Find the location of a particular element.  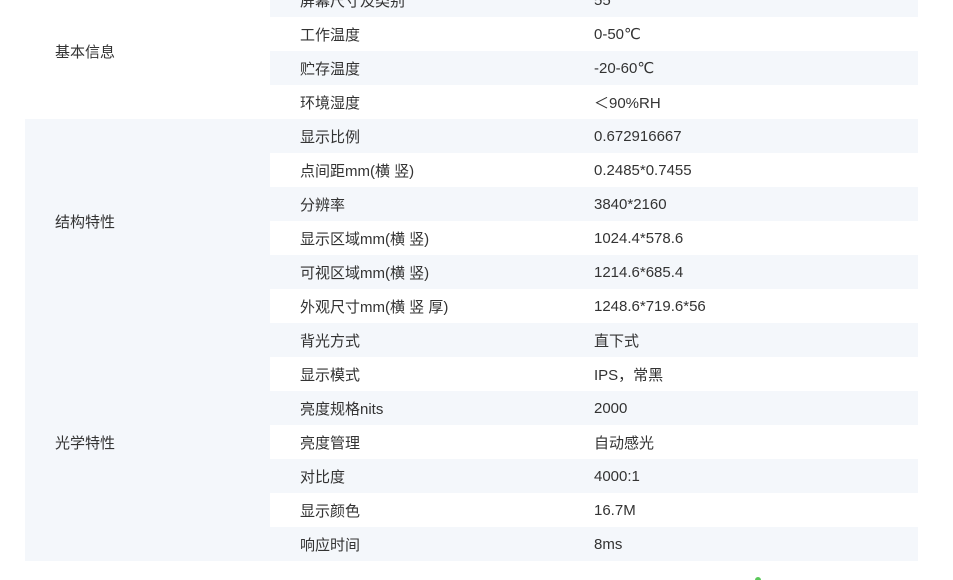

spec-value: 0.2485*0.7455 is located at coordinates (643, 170).